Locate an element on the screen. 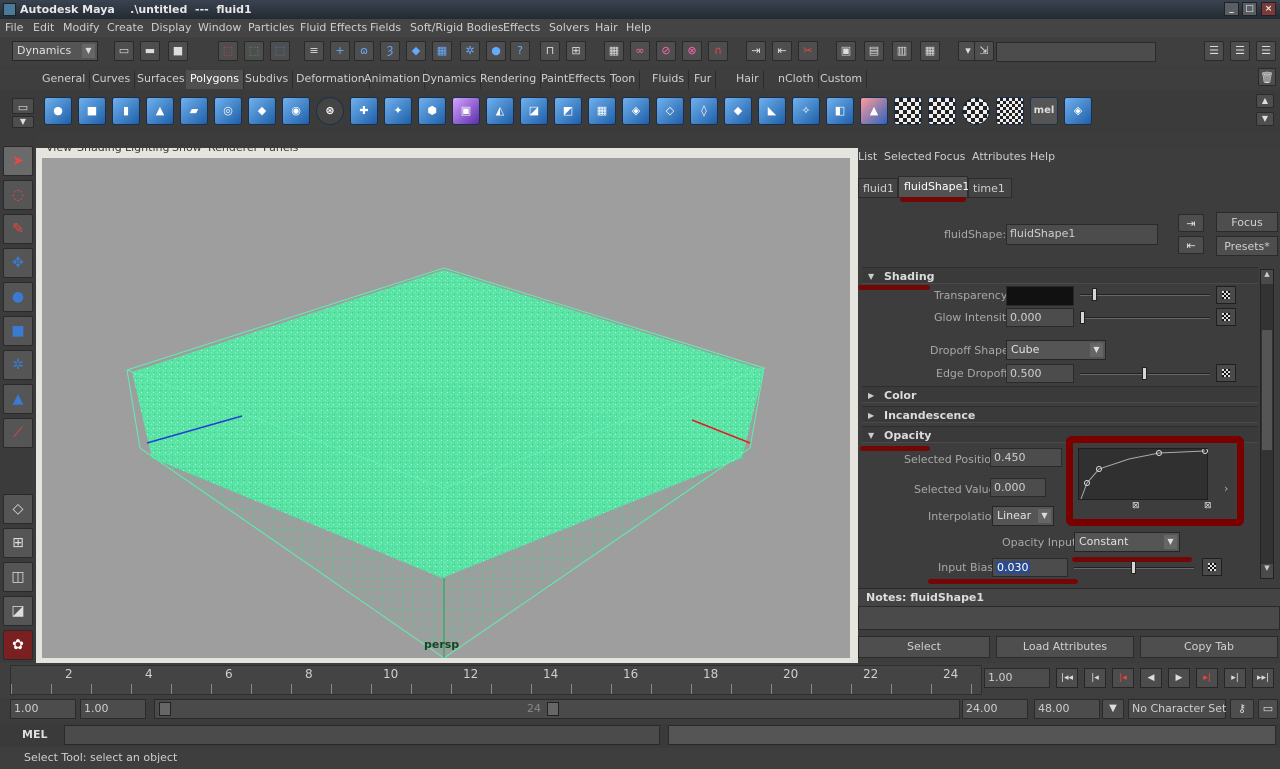 The image size is (1280, 769). select-component-icon: ⬚ is located at coordinates (280, 51).